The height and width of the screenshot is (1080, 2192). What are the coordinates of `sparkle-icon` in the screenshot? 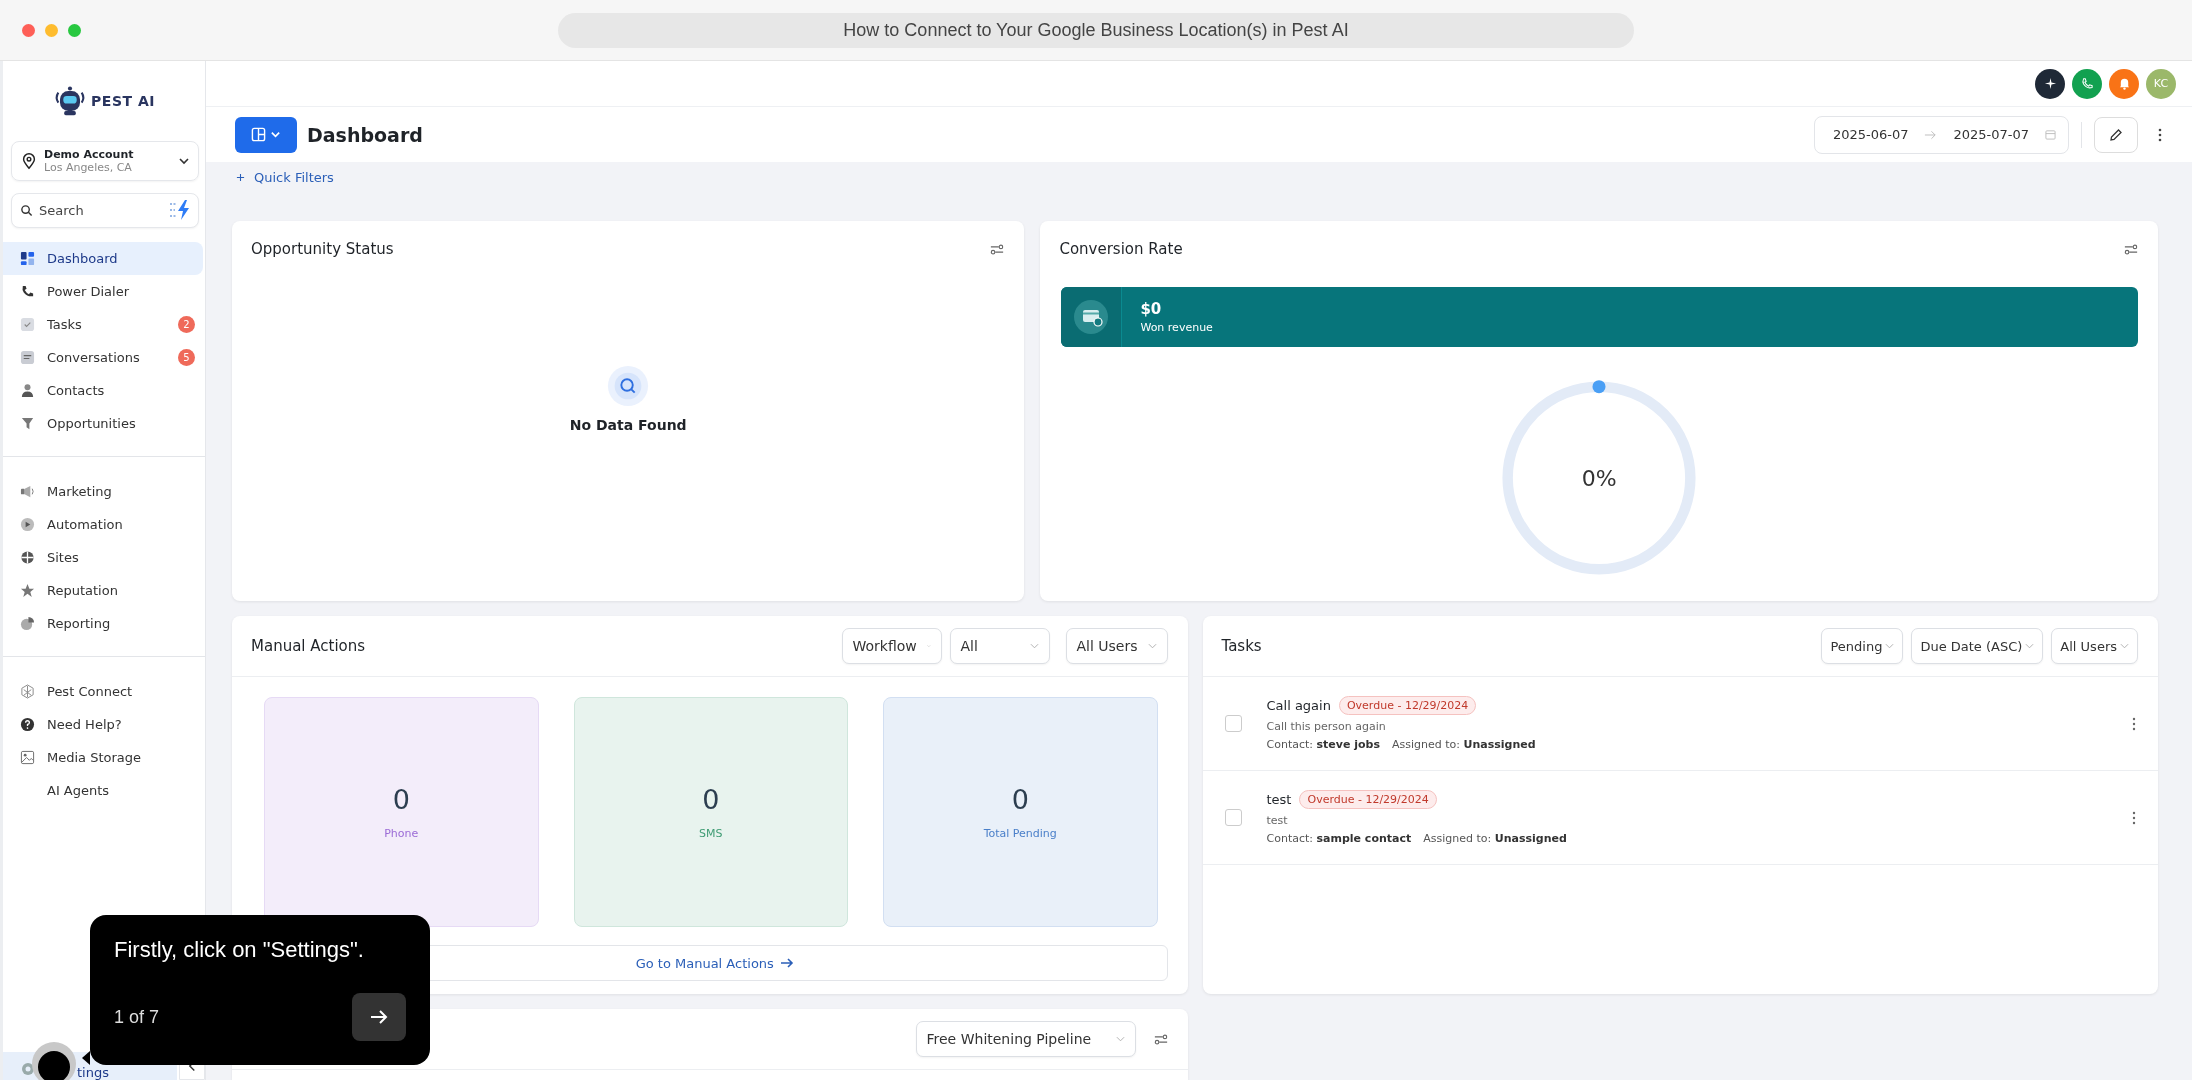 It's located at (2050, 83).